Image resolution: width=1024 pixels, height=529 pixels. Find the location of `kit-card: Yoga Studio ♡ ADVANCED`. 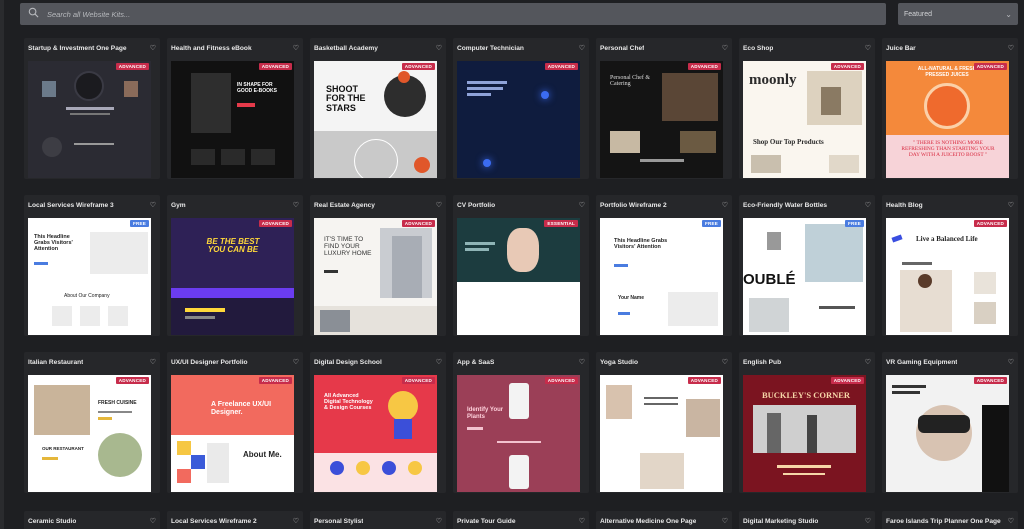

kit-card: Yoga Studio ♡ ADVANCED is located at coordinates (664, 422).